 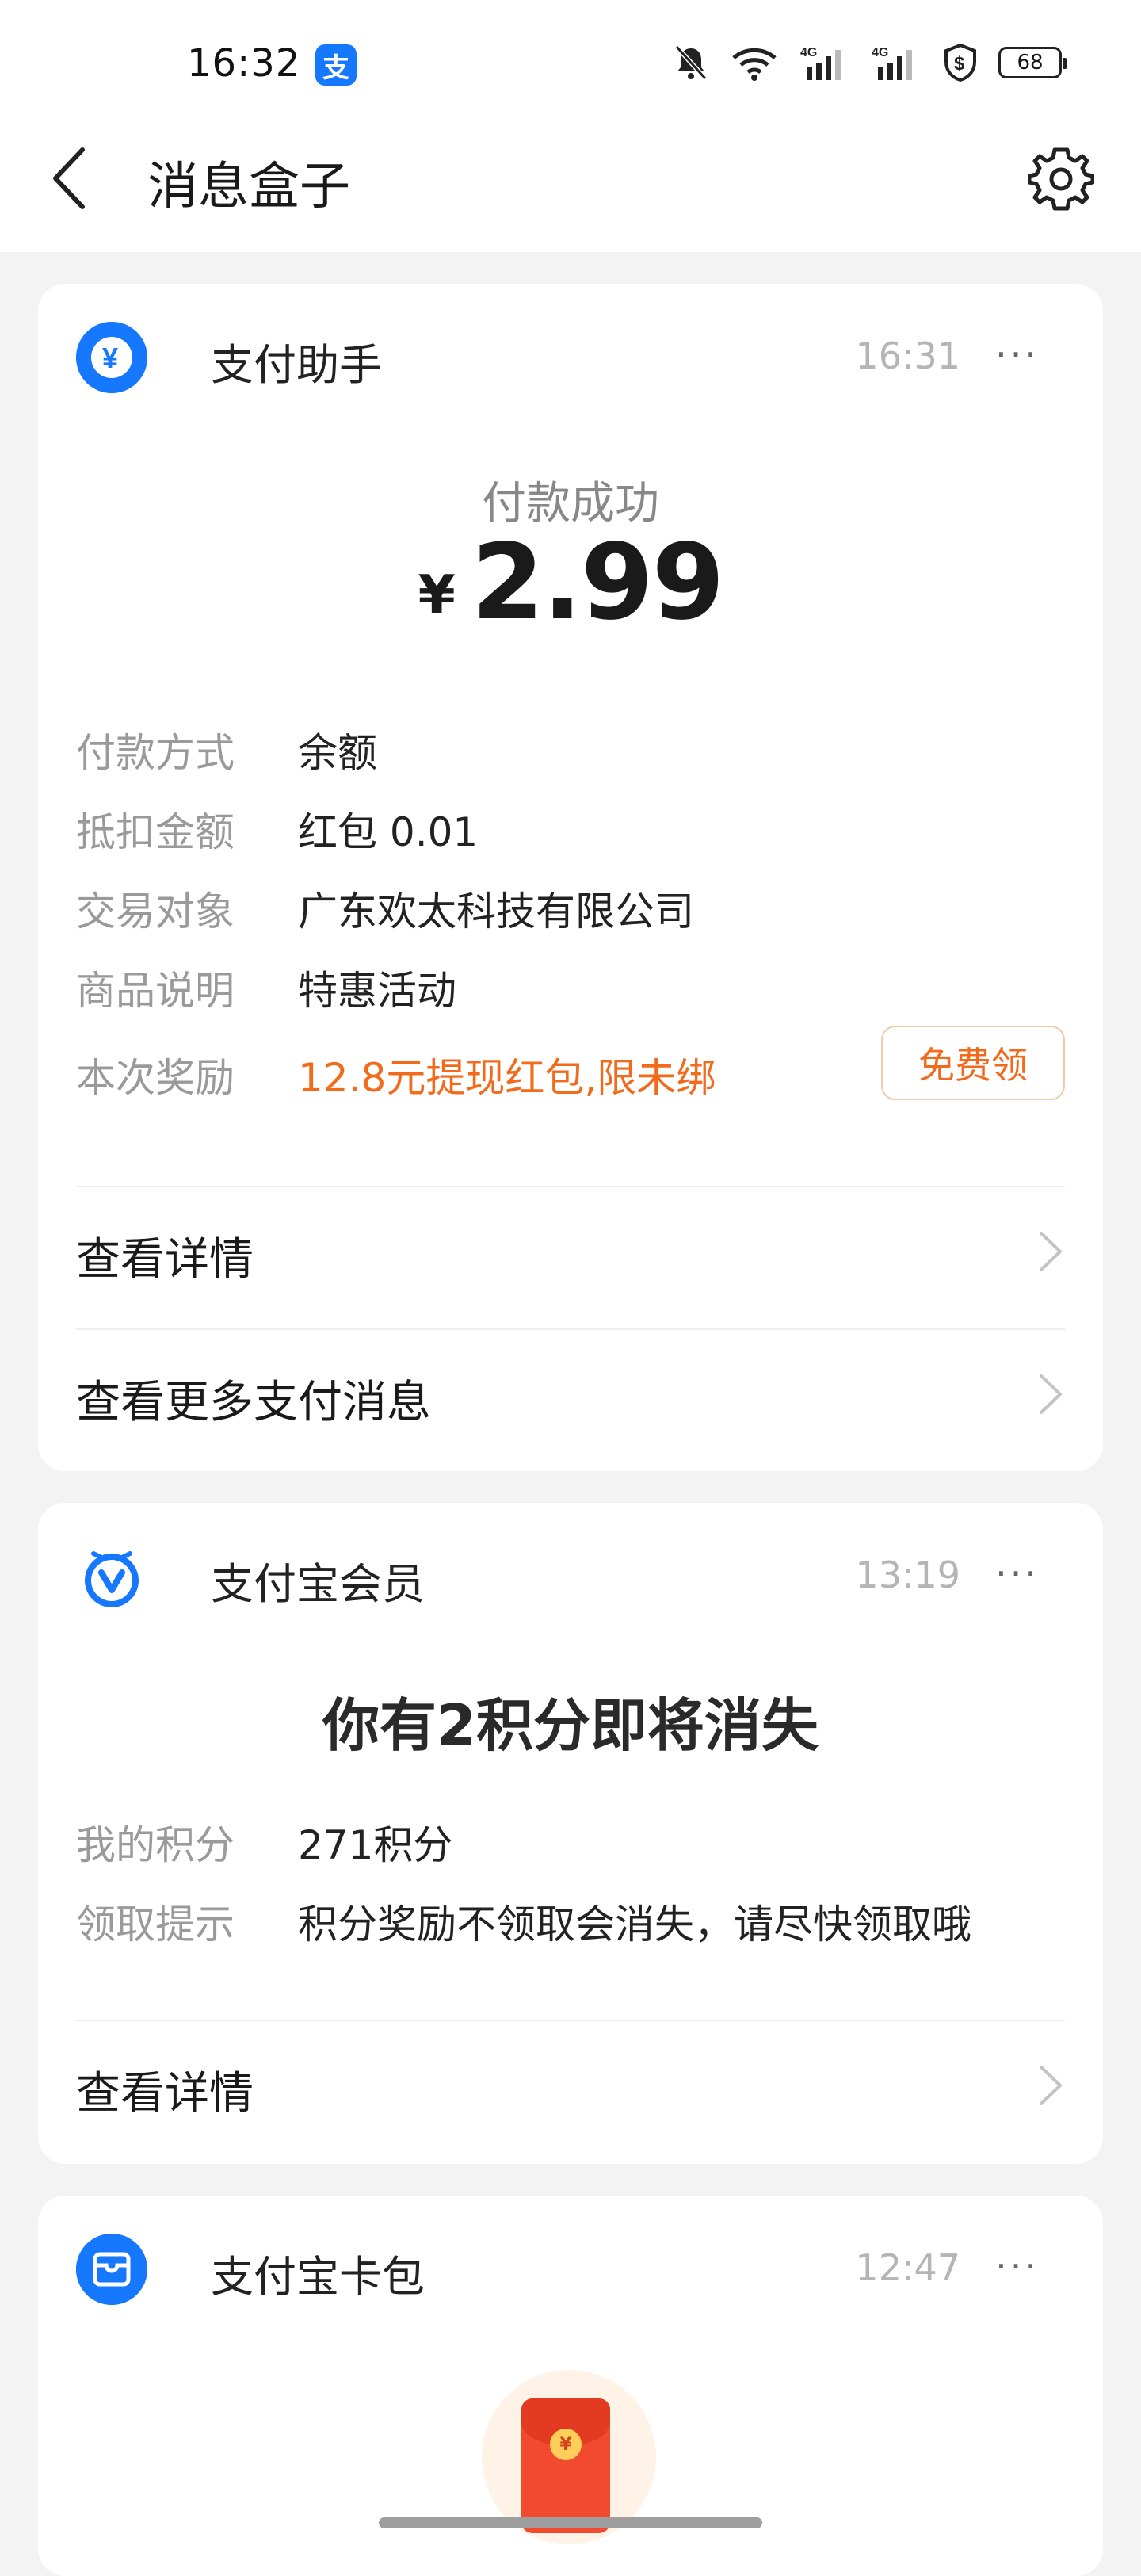 What do you see at coordinates (570, 1841) in the screenshot?
I see `detail-row: 我的积分 271积分` at bounding box center [570, 1841].